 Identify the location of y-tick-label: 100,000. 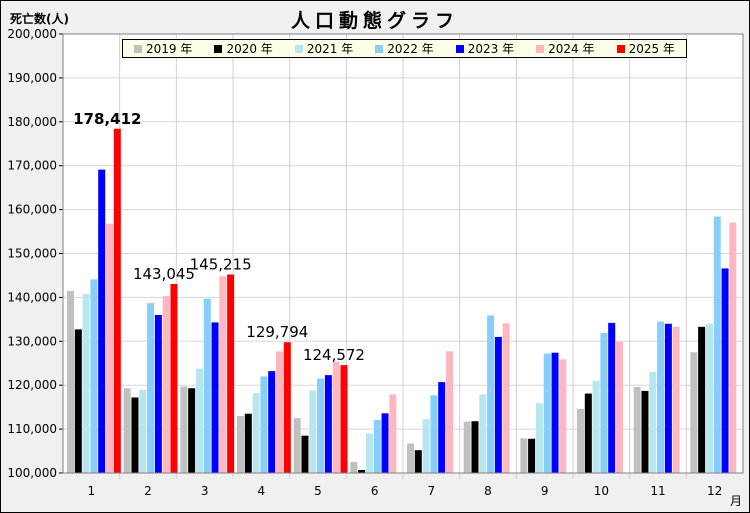
(32, 473).